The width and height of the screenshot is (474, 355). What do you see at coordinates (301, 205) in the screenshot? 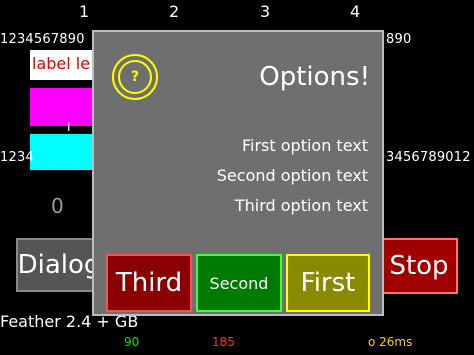
I see `option-text-3: Third option text` at bounding box center [301, 205].